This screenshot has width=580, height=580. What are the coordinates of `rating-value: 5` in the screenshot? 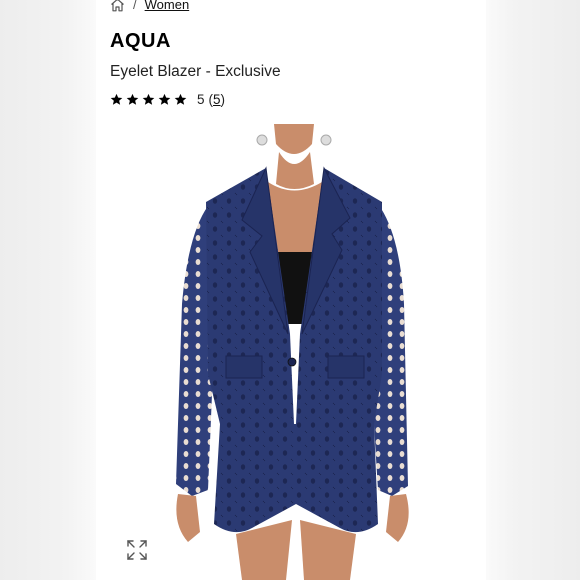 It's located at (201, 99).